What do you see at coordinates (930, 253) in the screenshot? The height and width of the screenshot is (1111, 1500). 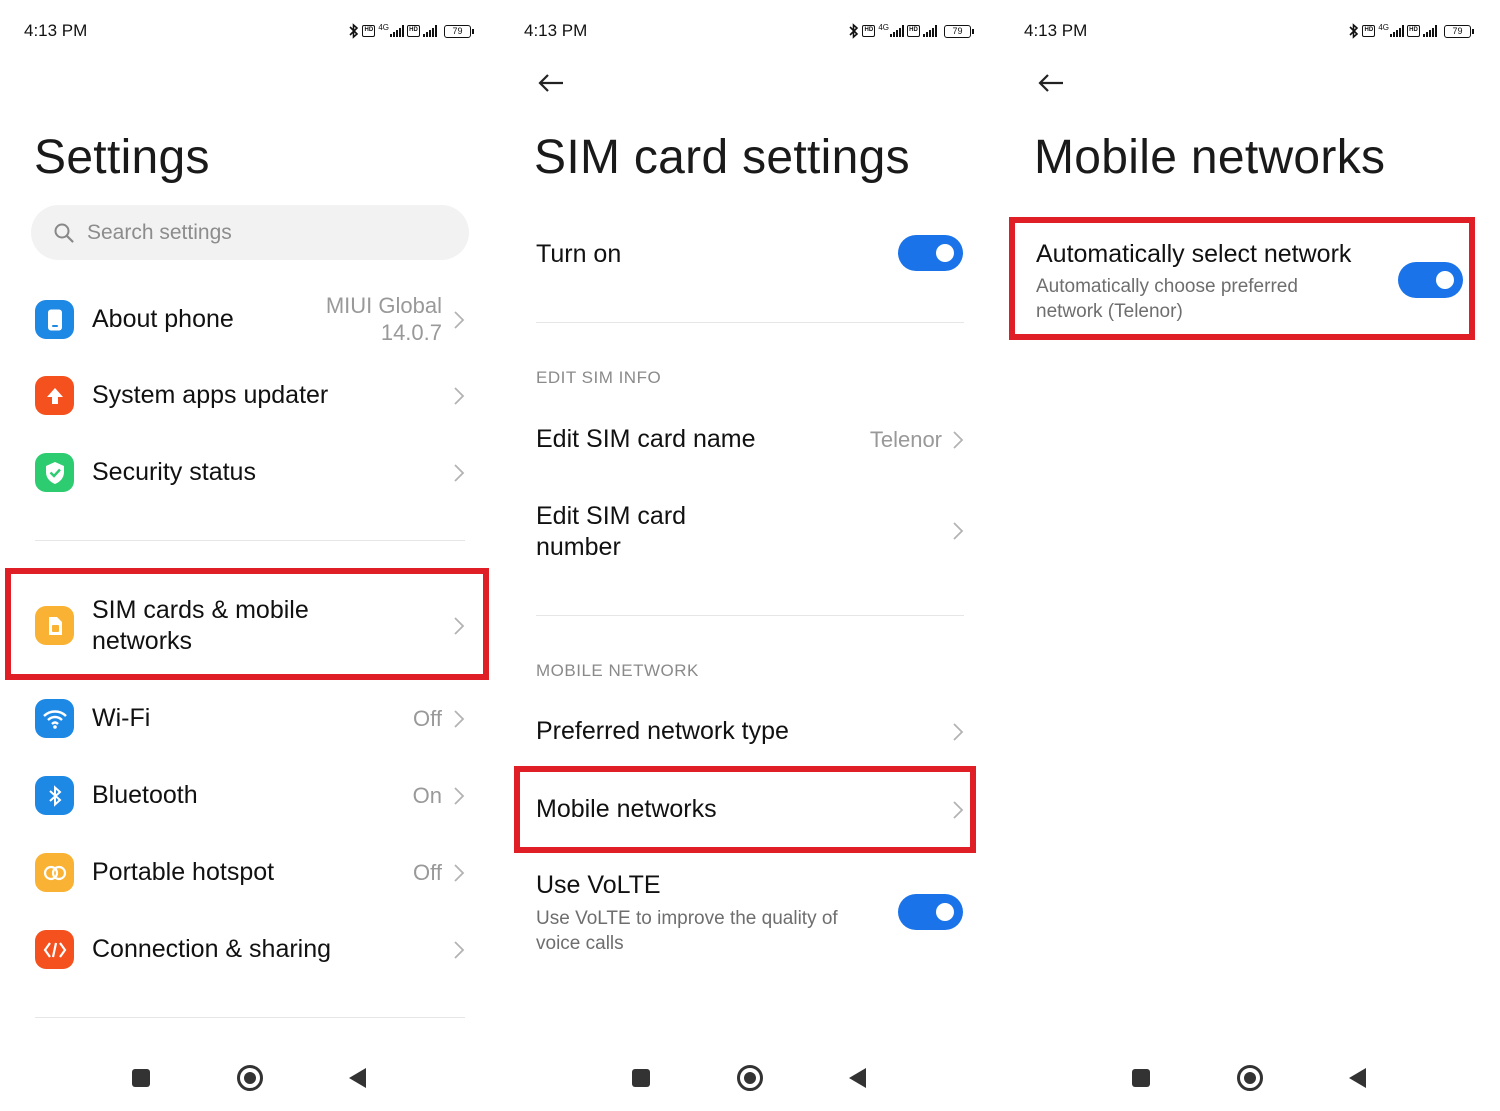 I see `turn-on-toggle` at bounding box center [930, 253].